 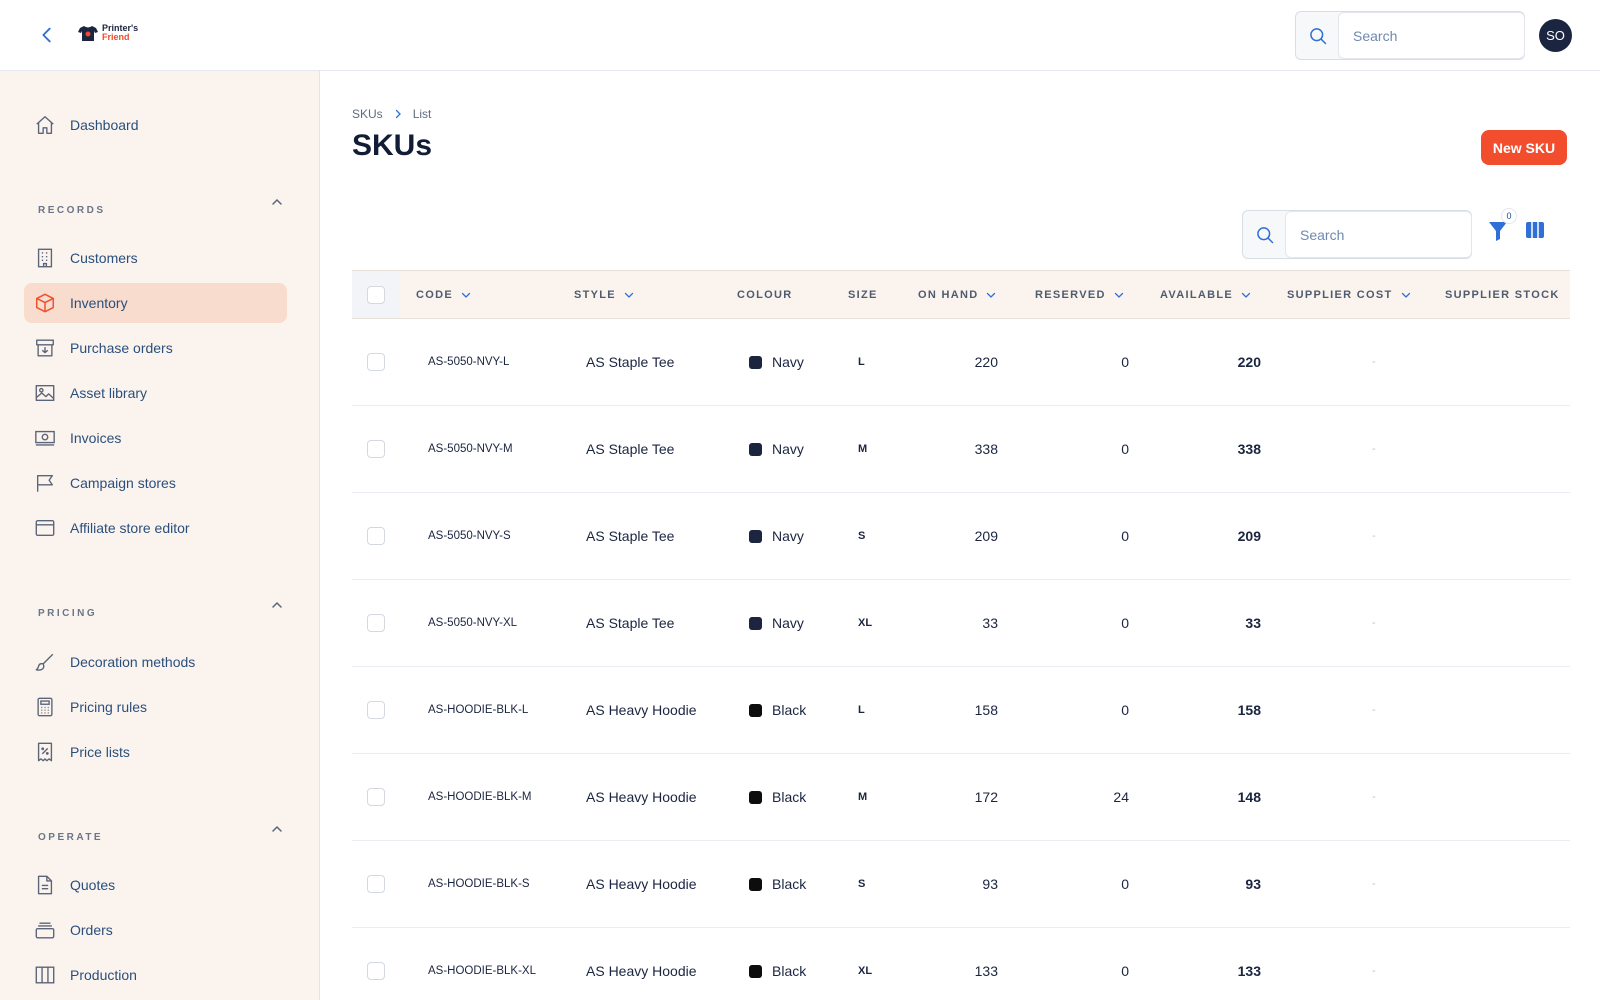 I want to click on sidebar-item-purchase-orders: Purchase orders, so click(x=155, y=348).